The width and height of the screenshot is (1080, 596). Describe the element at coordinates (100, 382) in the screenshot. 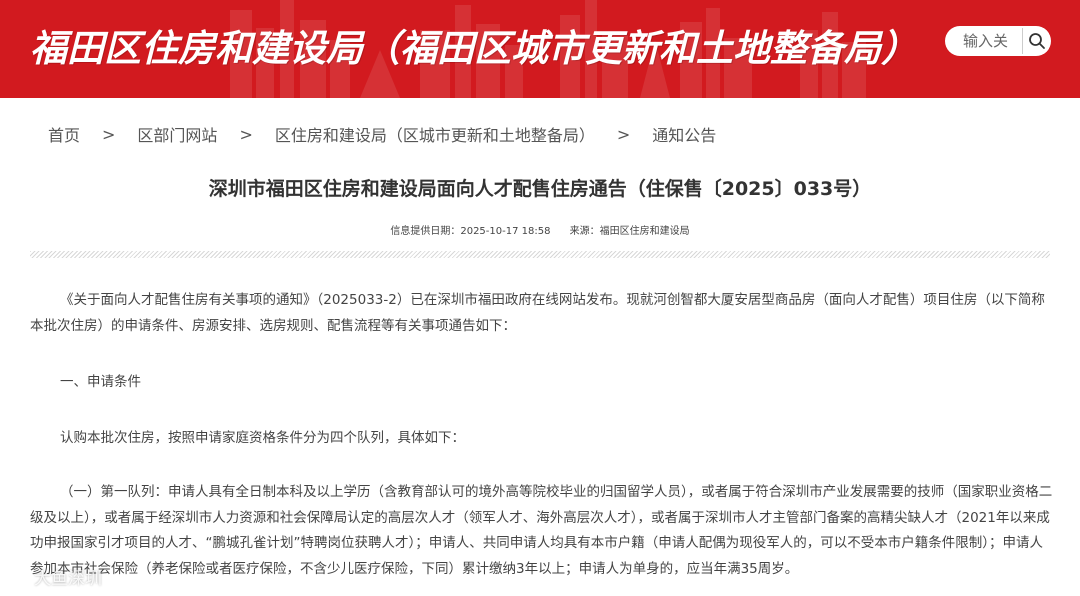

I see `article-section-heading: 一、申请条件` at that location.